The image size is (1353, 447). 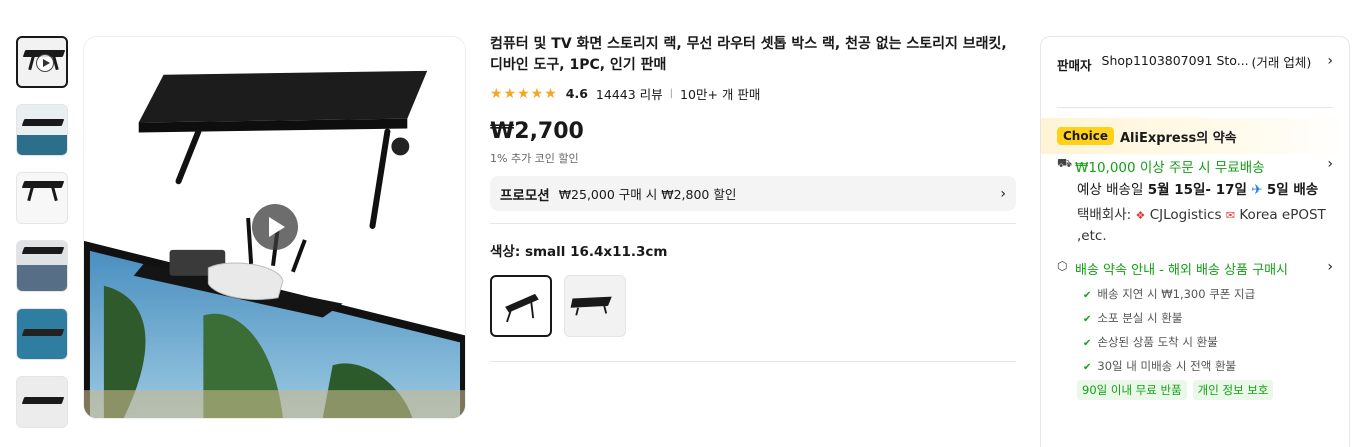 What do you see at coordinates (1133, 318) in the screenshot?
I see `list-item: ✔ 소포 분실 시 환불` at bounding box center [1133, 318].